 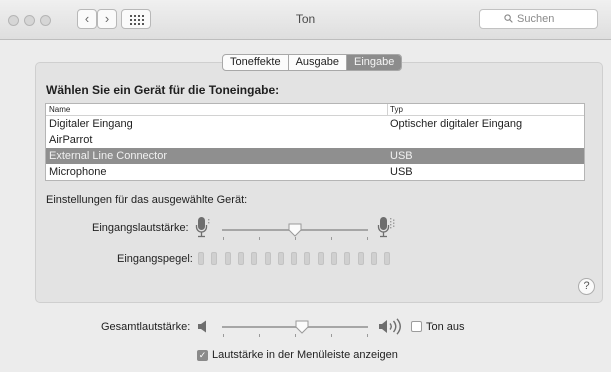 What do you see at coordinates (91, 124) in the screenshot?
I see `device-name: Digitaler Eingang` at bounding box center [91, 124].